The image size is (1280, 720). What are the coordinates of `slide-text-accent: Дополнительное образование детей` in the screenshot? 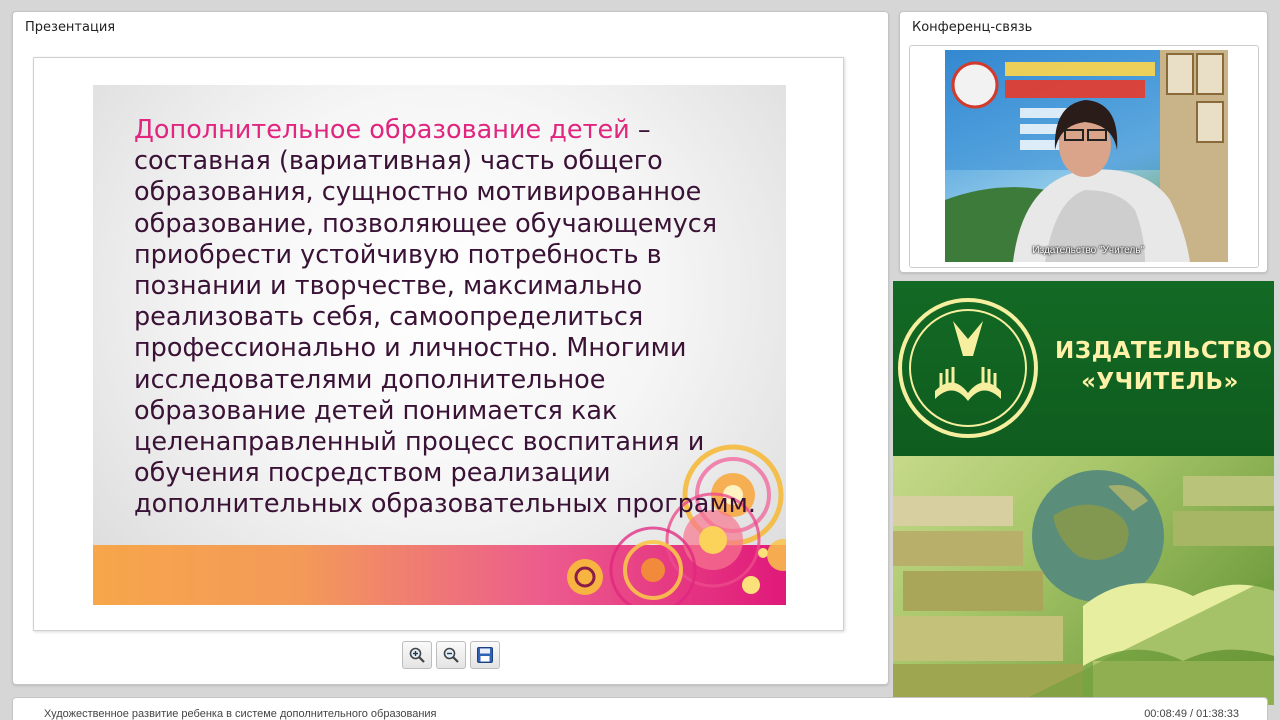 It's located at (382, 130).